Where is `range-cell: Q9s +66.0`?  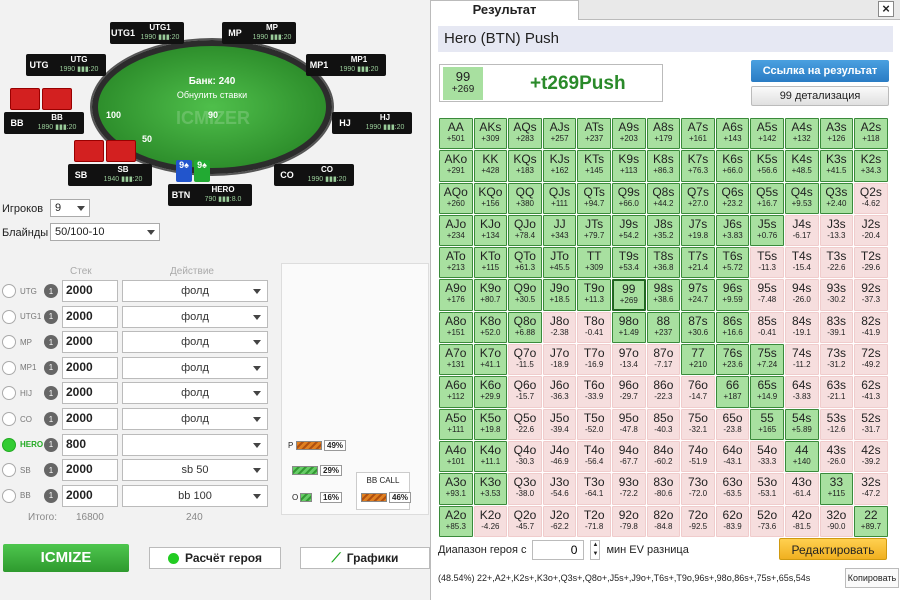
range-cell: Q9s +66.0 is located at coordinates (628, 198).